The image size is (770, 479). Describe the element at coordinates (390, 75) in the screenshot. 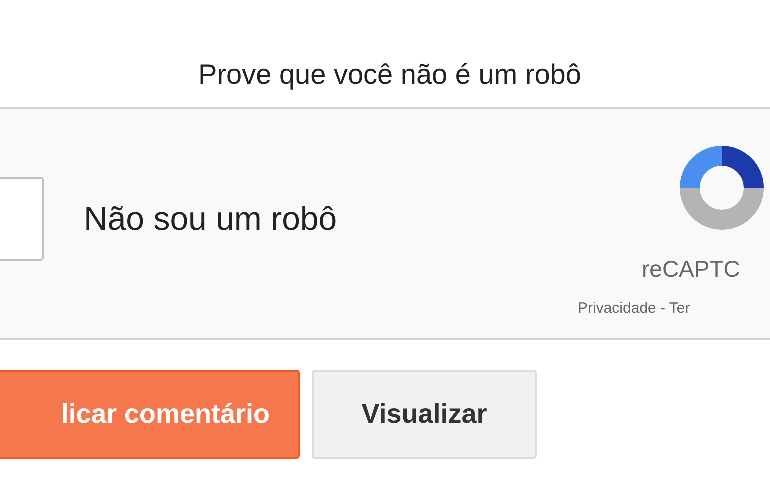

I see `captcha-heading: Prove que você não é um robô` at that location.